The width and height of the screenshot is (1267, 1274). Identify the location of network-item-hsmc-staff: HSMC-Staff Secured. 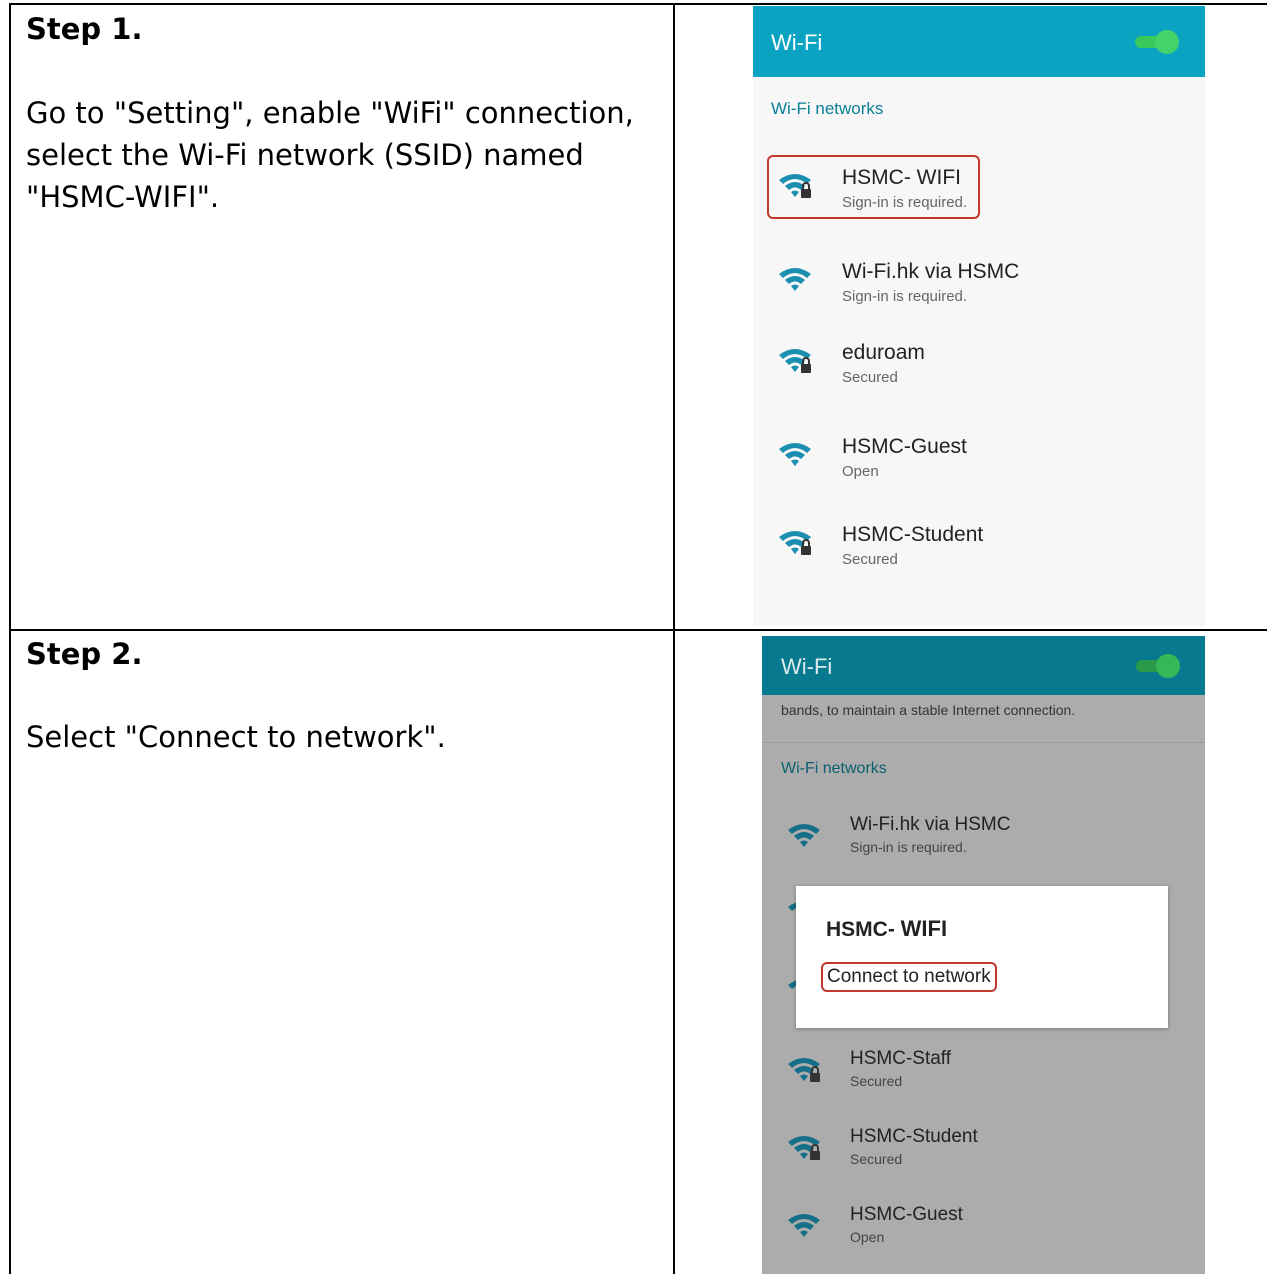
(983, 1078).